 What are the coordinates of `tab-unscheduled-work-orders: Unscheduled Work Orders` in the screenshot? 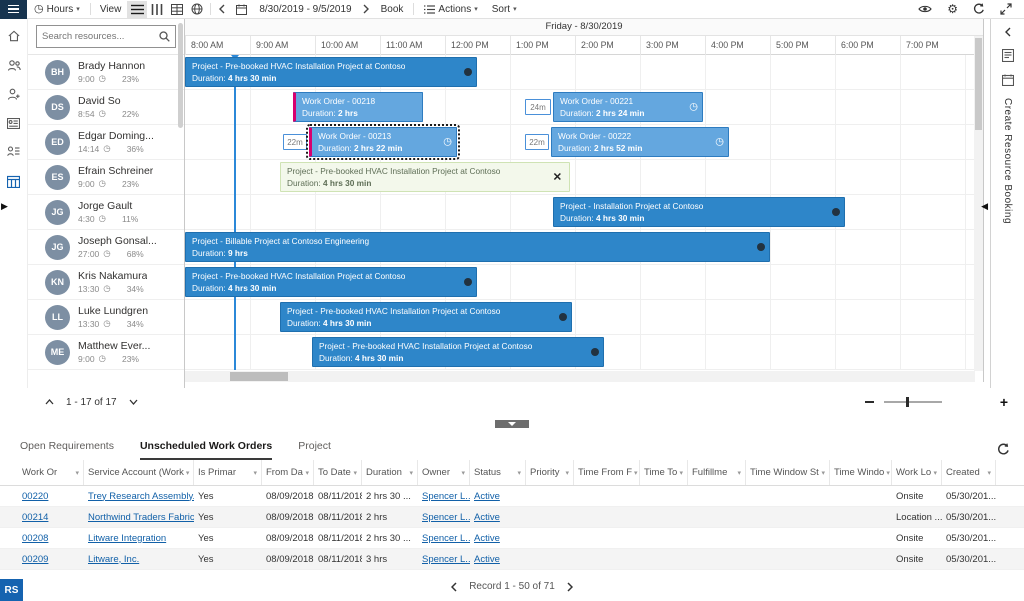 It's located at (206, 450).